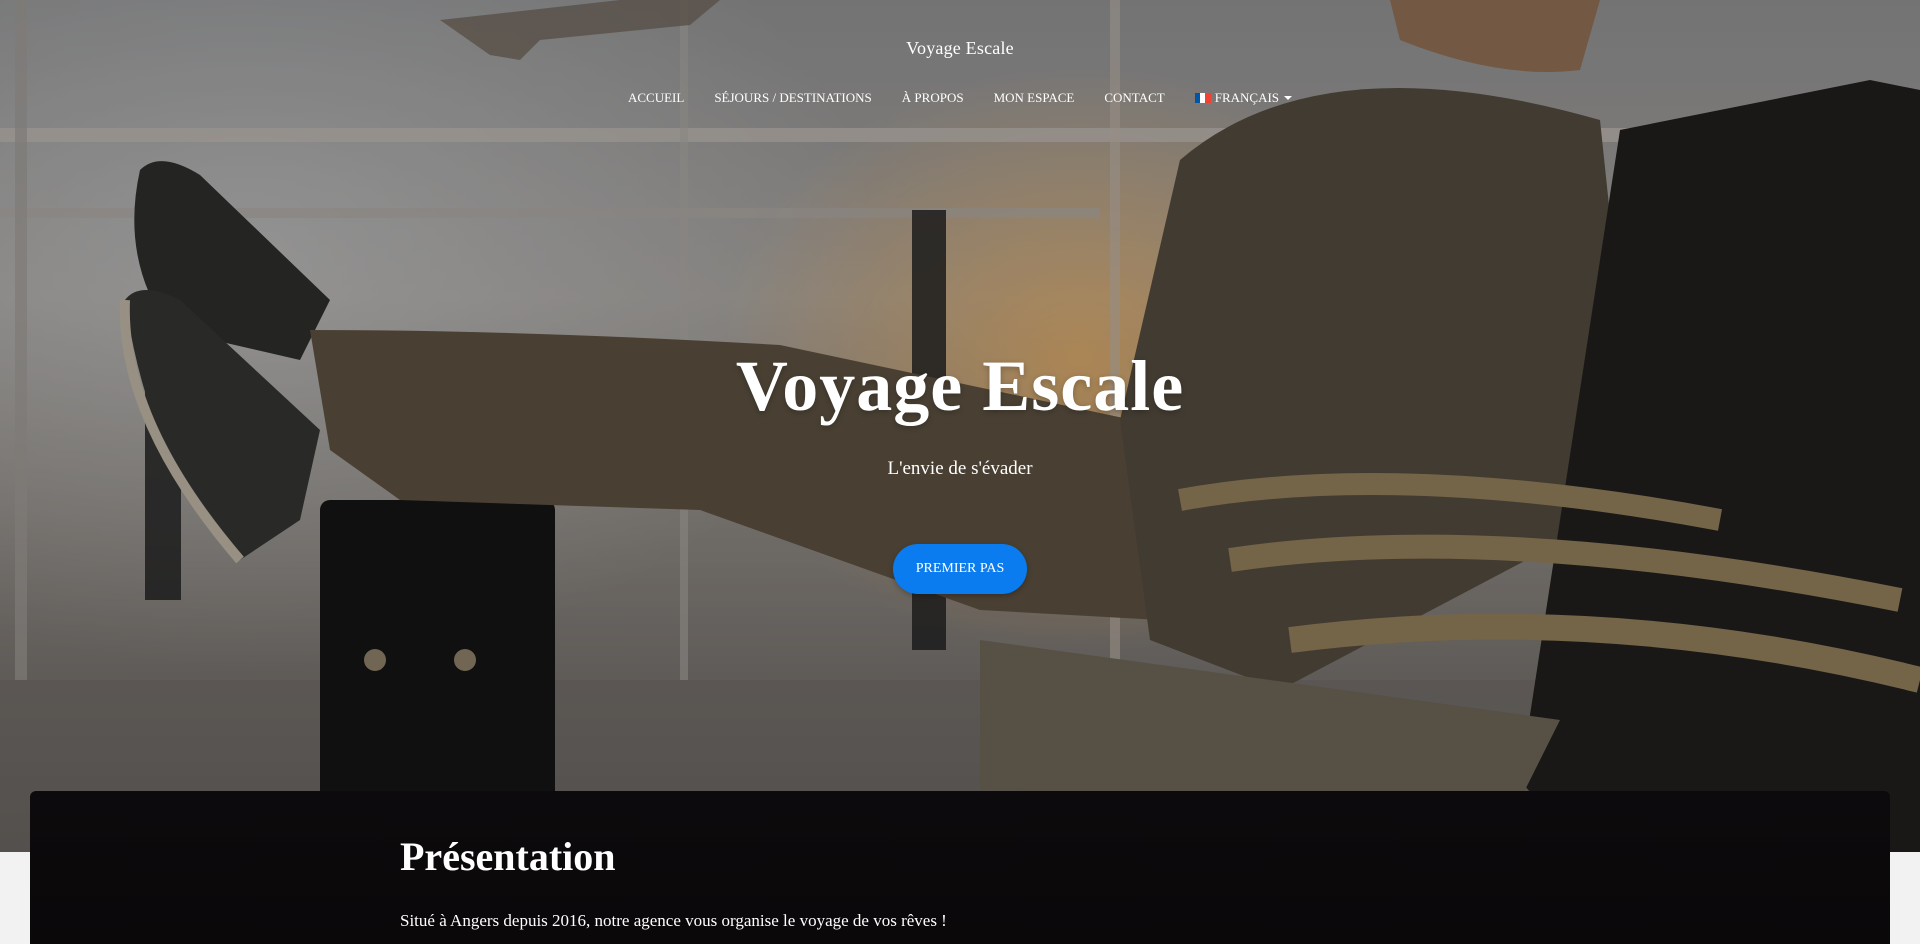  Describe the element at coordinates (933, 98) in the screenshot. I see `nav-item-a-propos: À propos` at that location.